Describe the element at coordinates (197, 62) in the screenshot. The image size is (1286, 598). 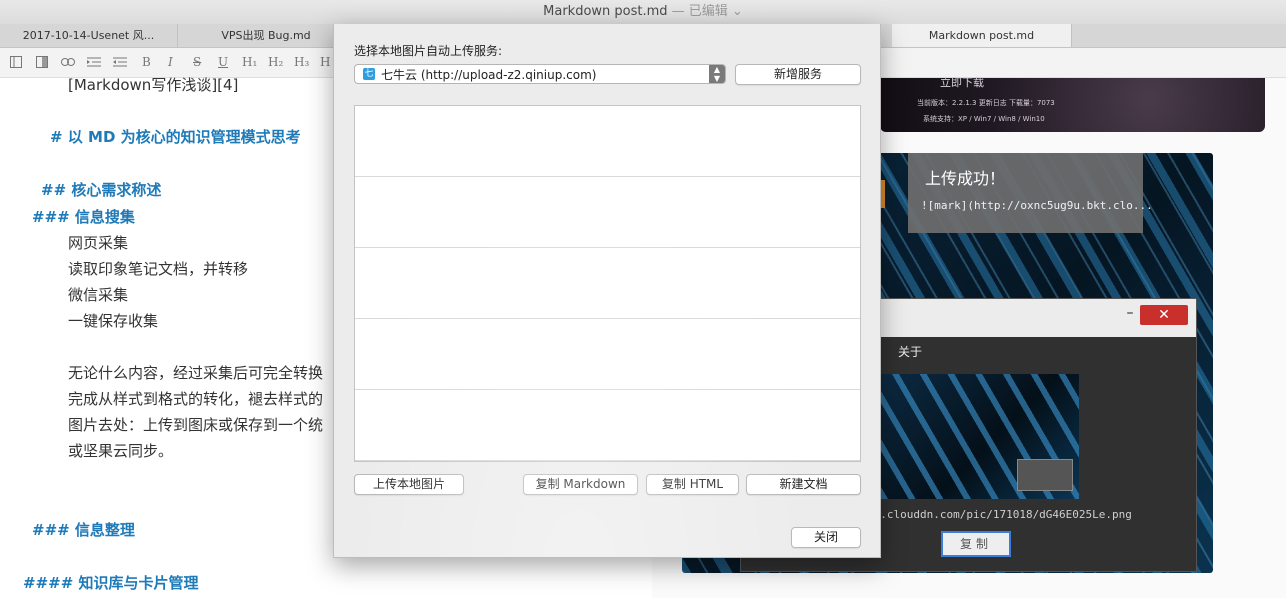
I see `strikethrough-button: S` at that location.